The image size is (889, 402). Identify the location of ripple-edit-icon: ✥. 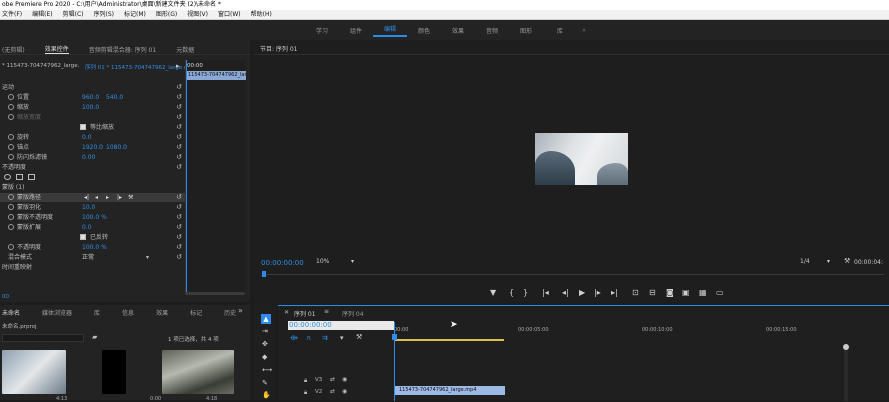
(265, 344).